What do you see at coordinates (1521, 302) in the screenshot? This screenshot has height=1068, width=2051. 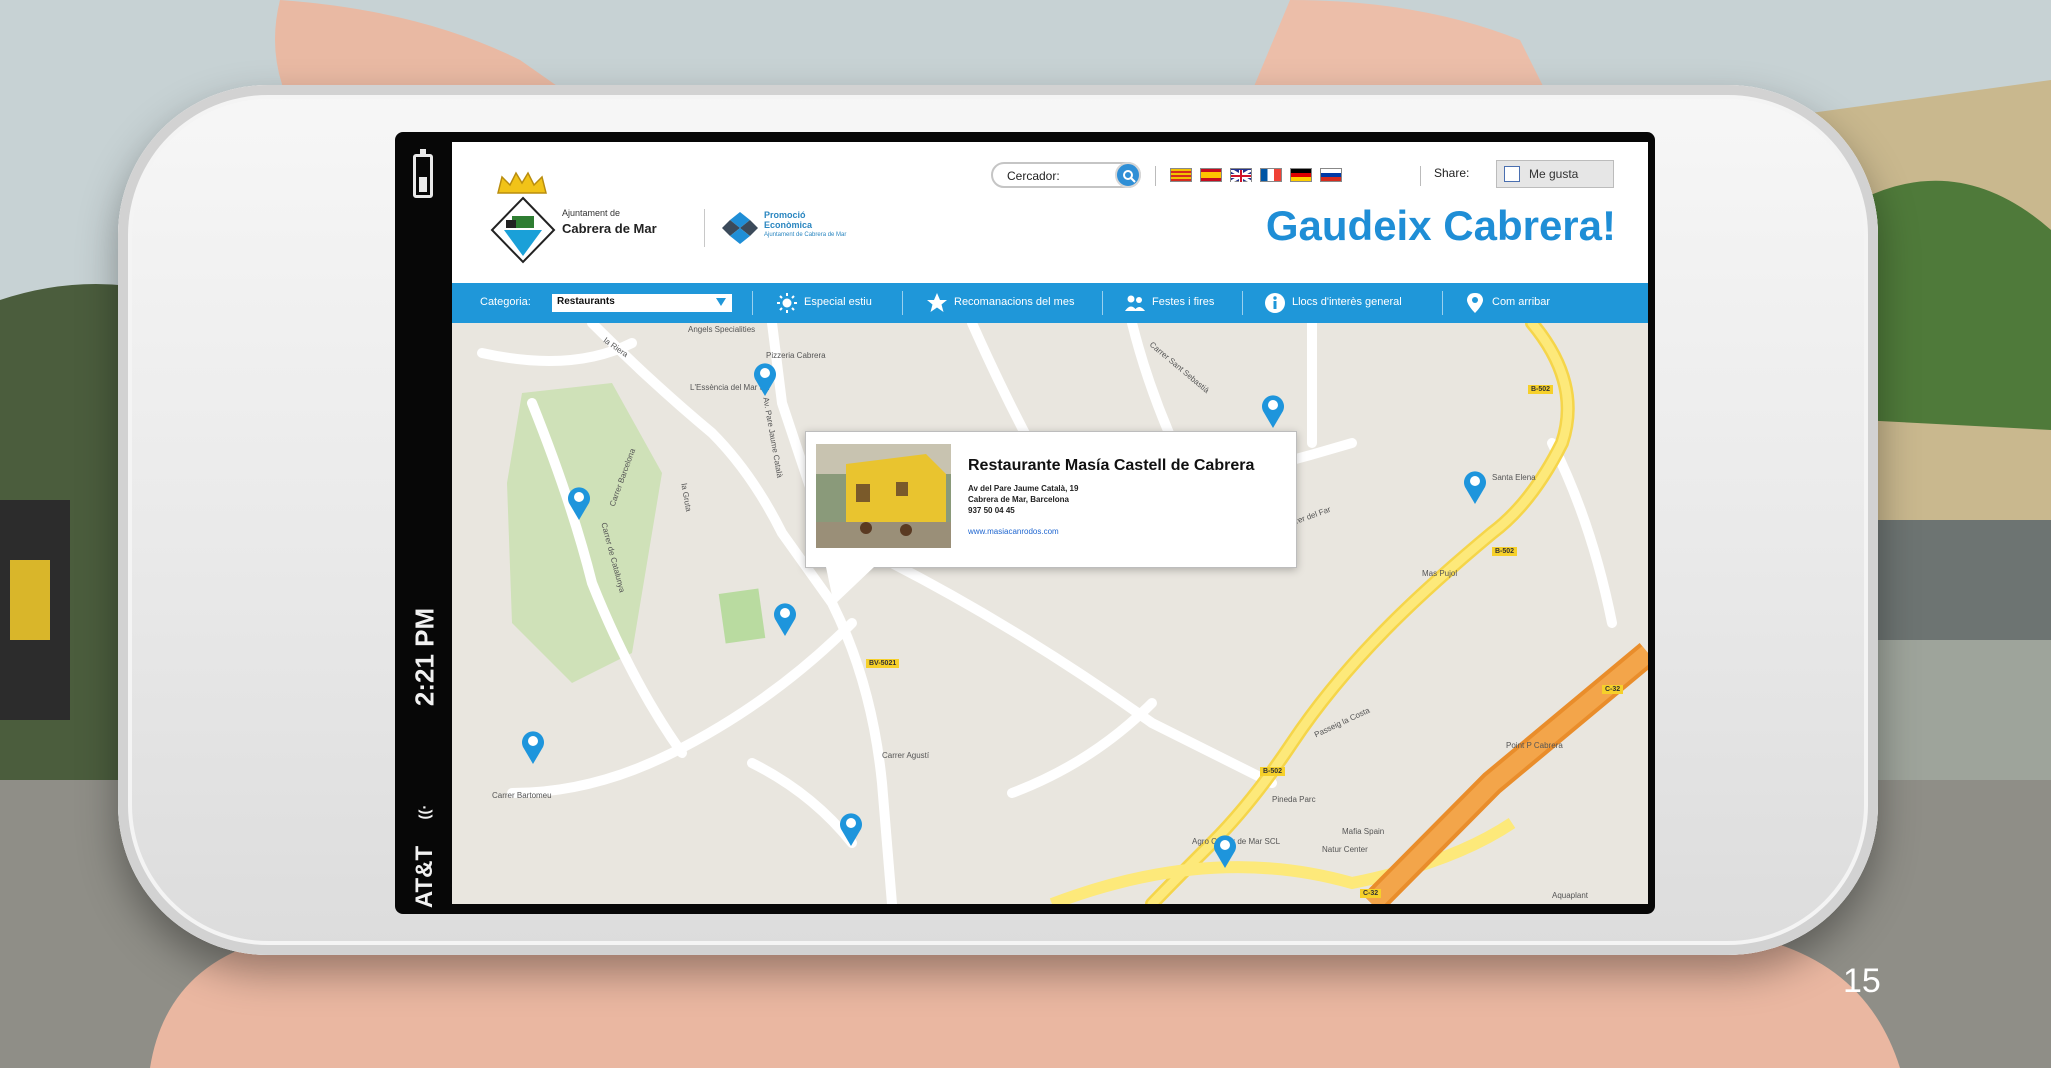 I see `nav-item-com-arribar: Com arribar` at bounding box center [1521, 302].